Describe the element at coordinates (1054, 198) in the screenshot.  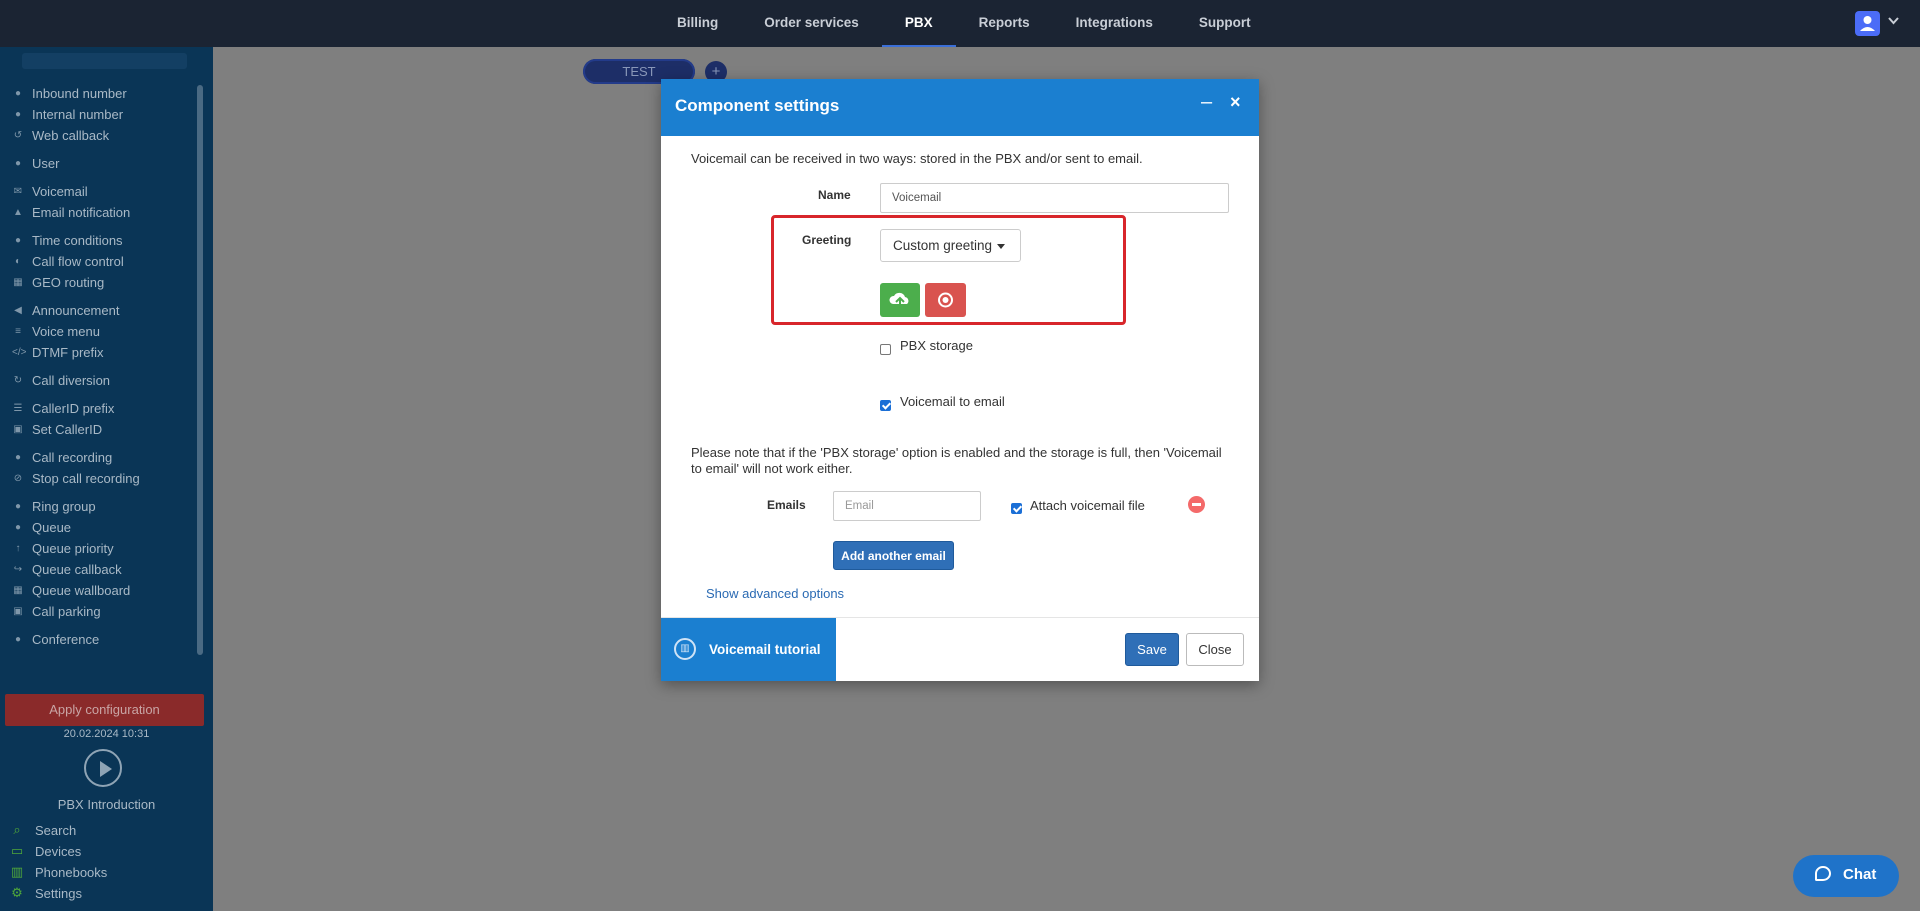
I see `name-field: Voicemail` at that location.